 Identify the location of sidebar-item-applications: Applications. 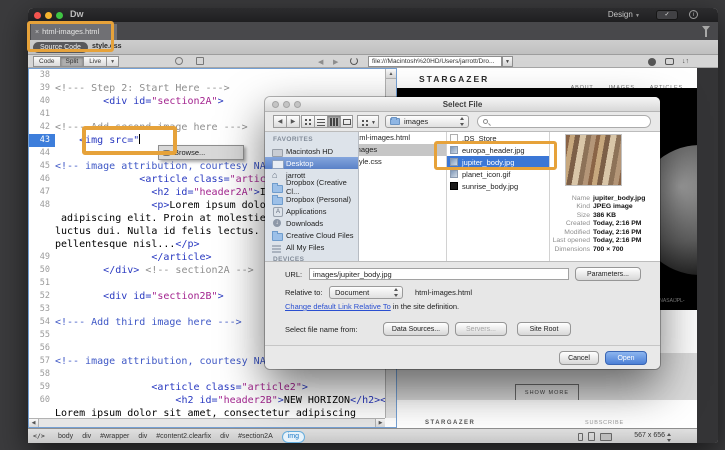
(311, 211).